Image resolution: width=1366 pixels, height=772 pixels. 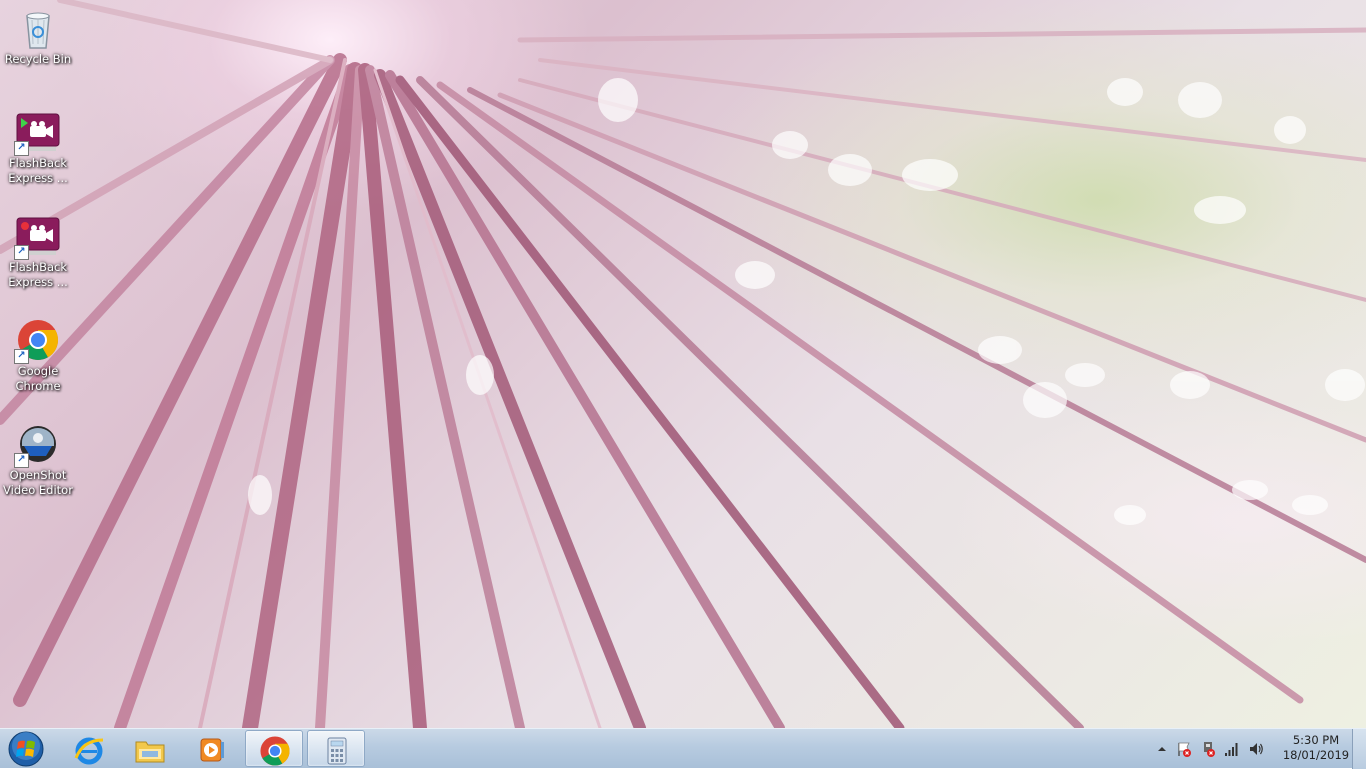 I want to click on network-signal-icon, so click(x=1232, y=749).